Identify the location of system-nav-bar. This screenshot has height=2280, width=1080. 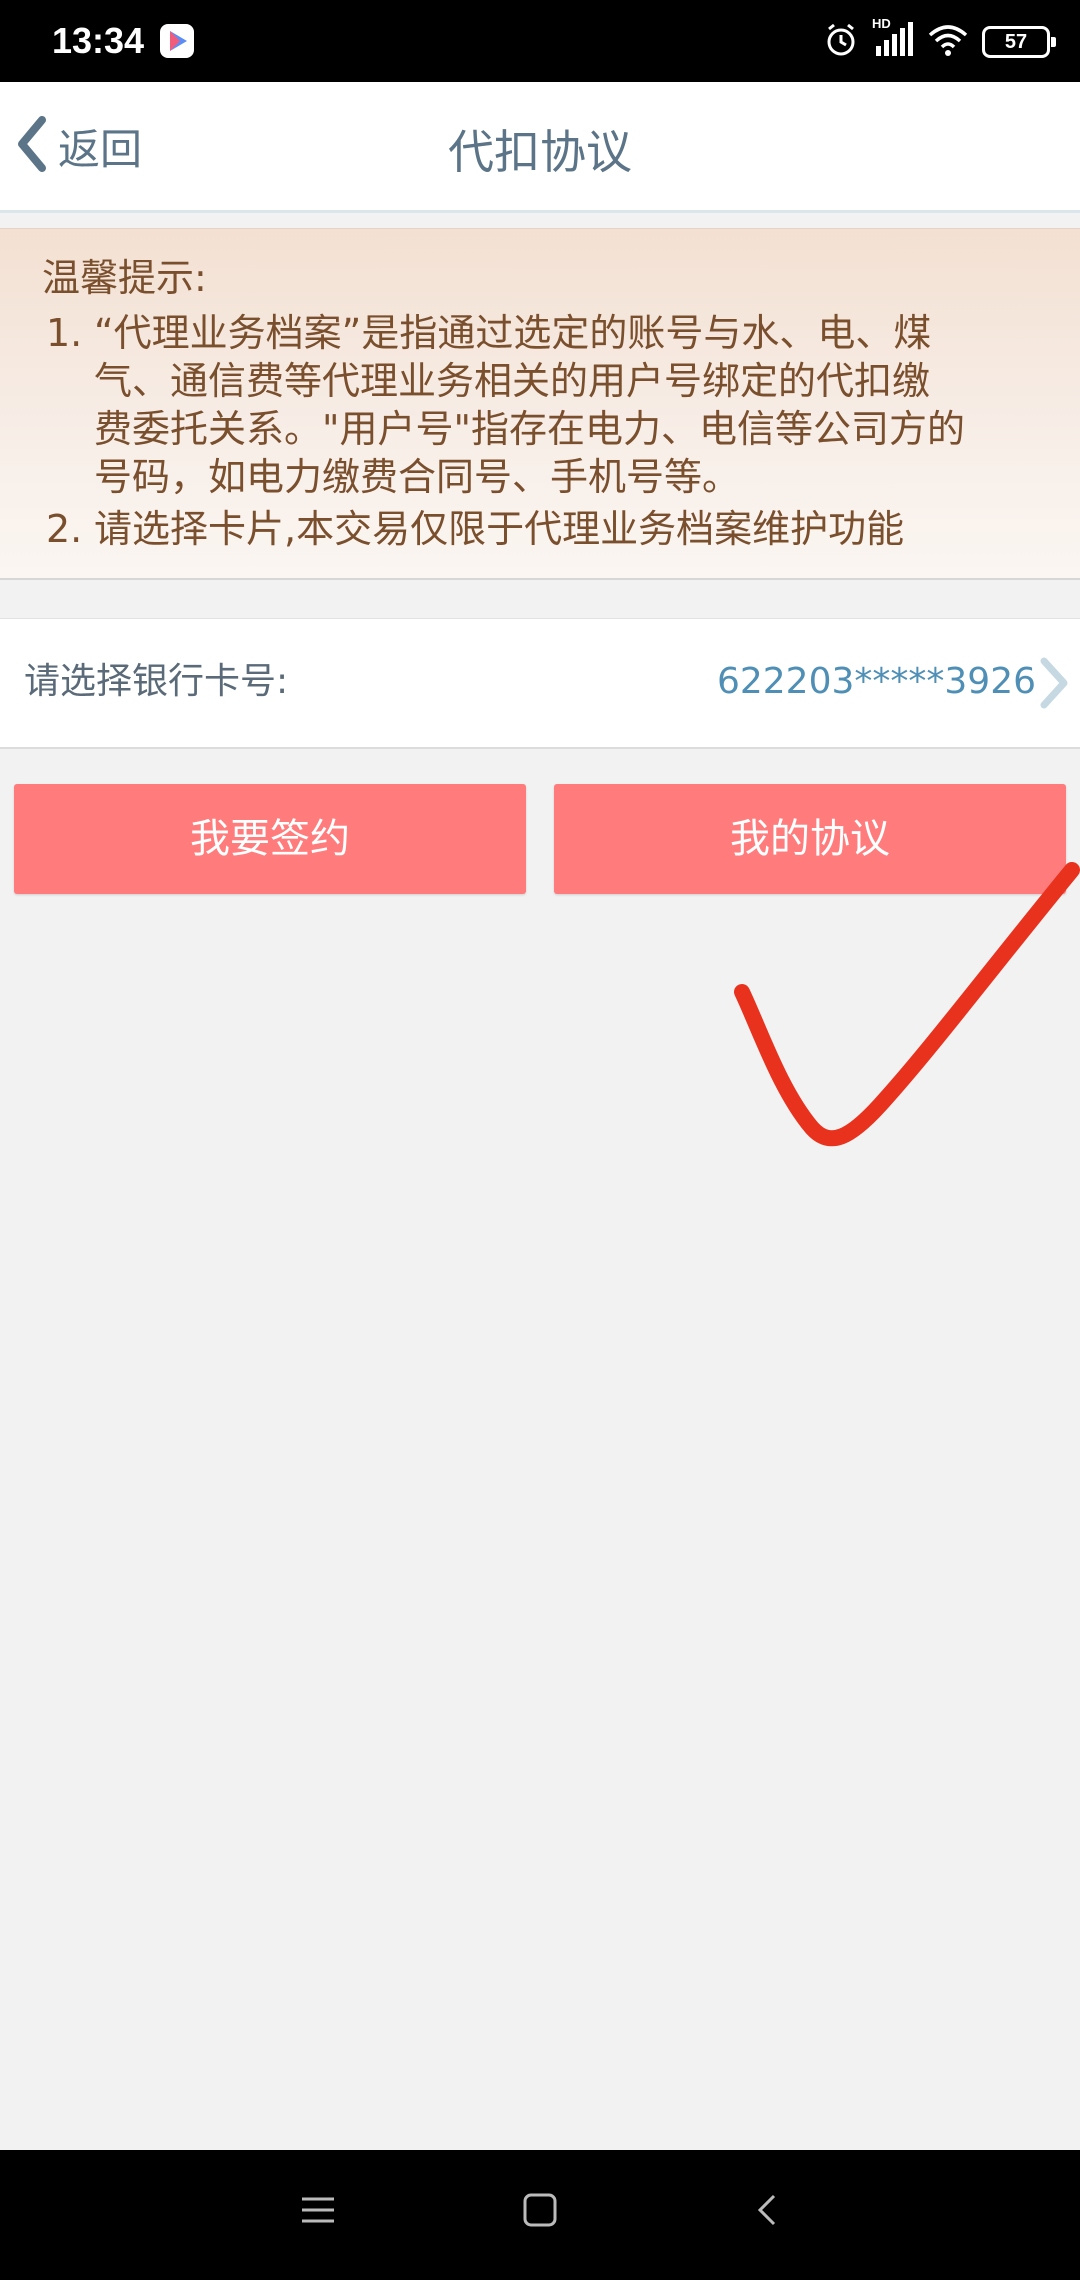
(540, 2215).